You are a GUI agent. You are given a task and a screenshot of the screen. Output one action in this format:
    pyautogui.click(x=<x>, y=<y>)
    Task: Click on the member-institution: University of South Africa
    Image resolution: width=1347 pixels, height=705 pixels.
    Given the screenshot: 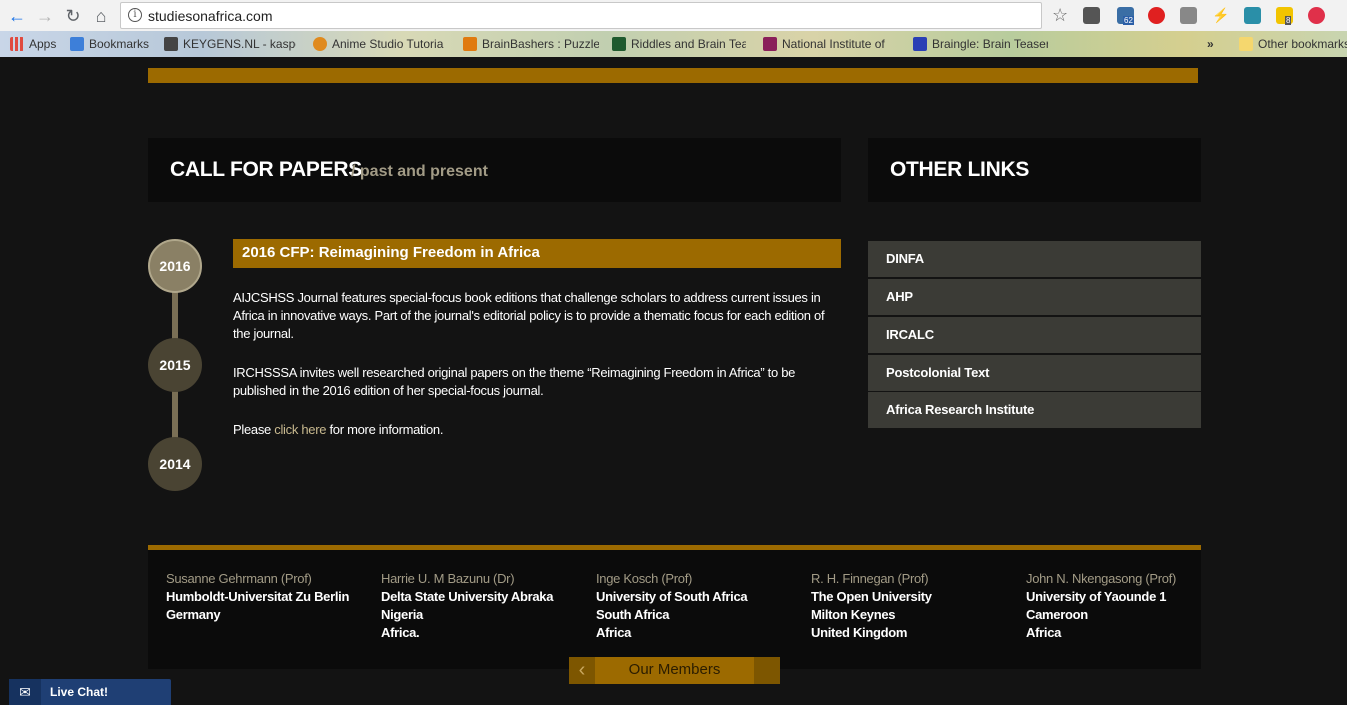 What is the action you would take?
    pyautogui.click(x=672, y=596)
    